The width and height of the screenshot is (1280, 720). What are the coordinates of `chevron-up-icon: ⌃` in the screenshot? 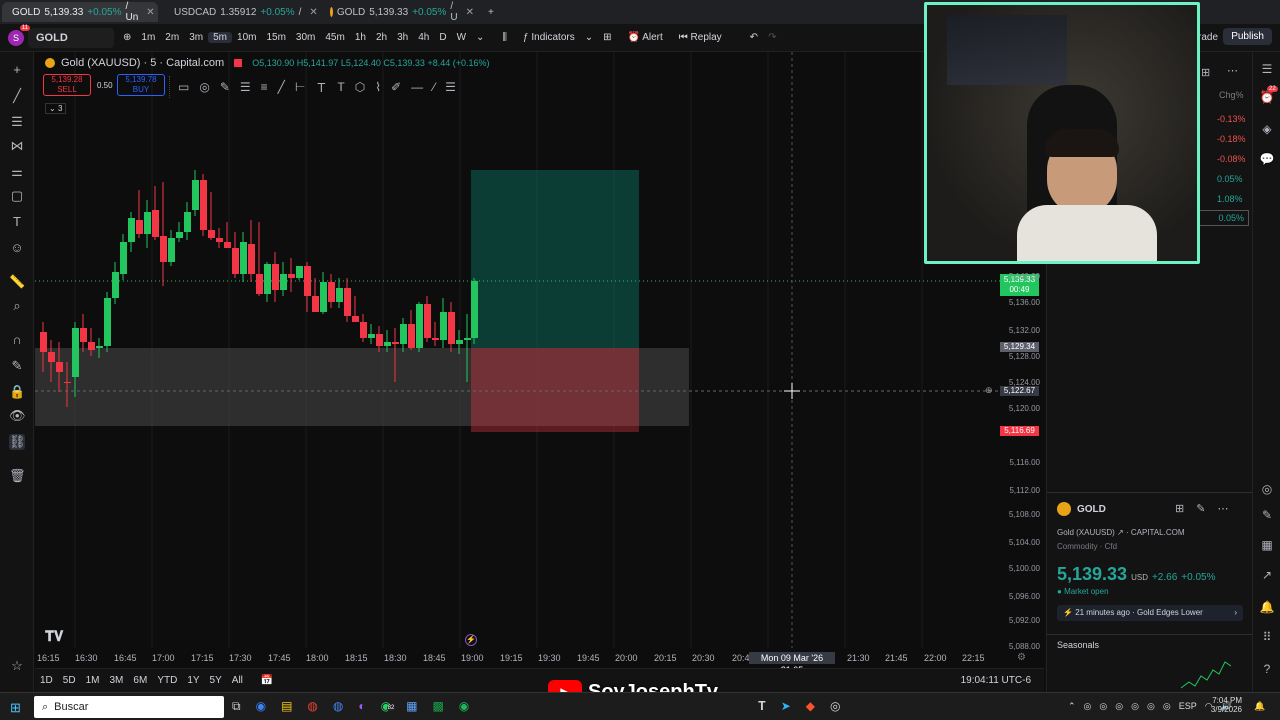 It's located at (1072, 706).